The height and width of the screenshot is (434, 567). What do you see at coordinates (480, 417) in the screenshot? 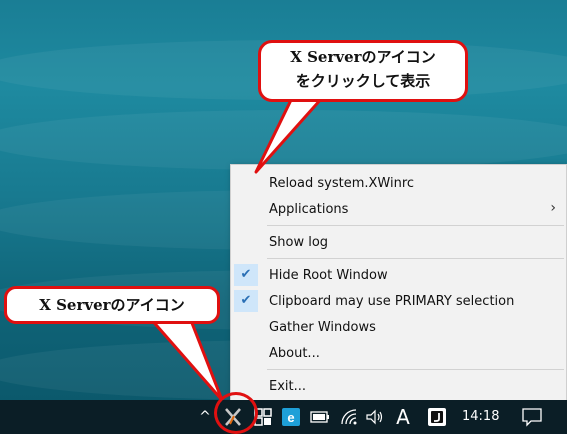
I see `taskbar-clock: 14:18` at bounding box center [480, 417].